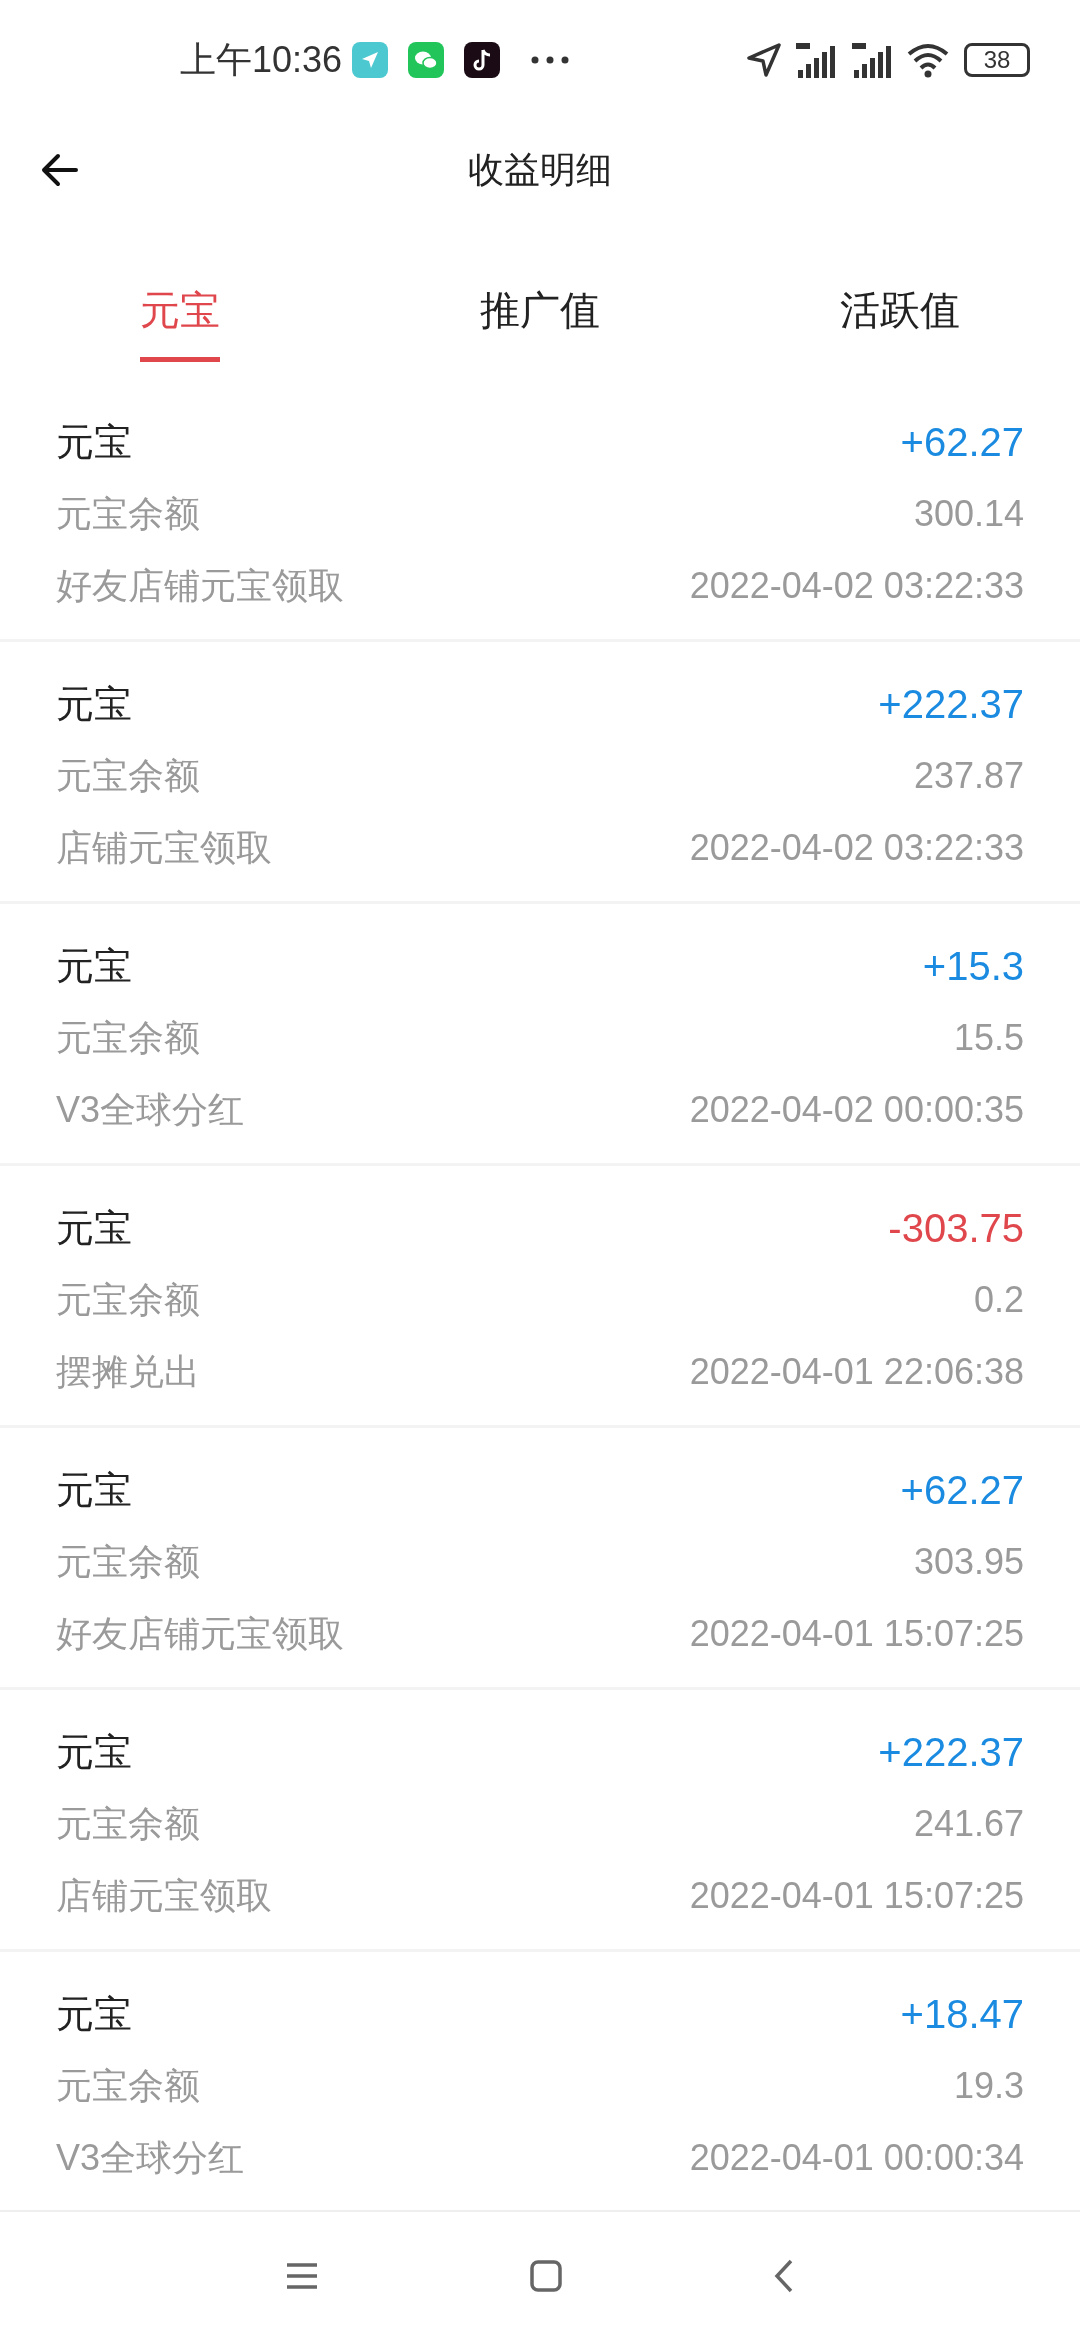  Describe the element at coordinates (370, 60) in the screenshot. I see `navigation-app-icon` at that location.